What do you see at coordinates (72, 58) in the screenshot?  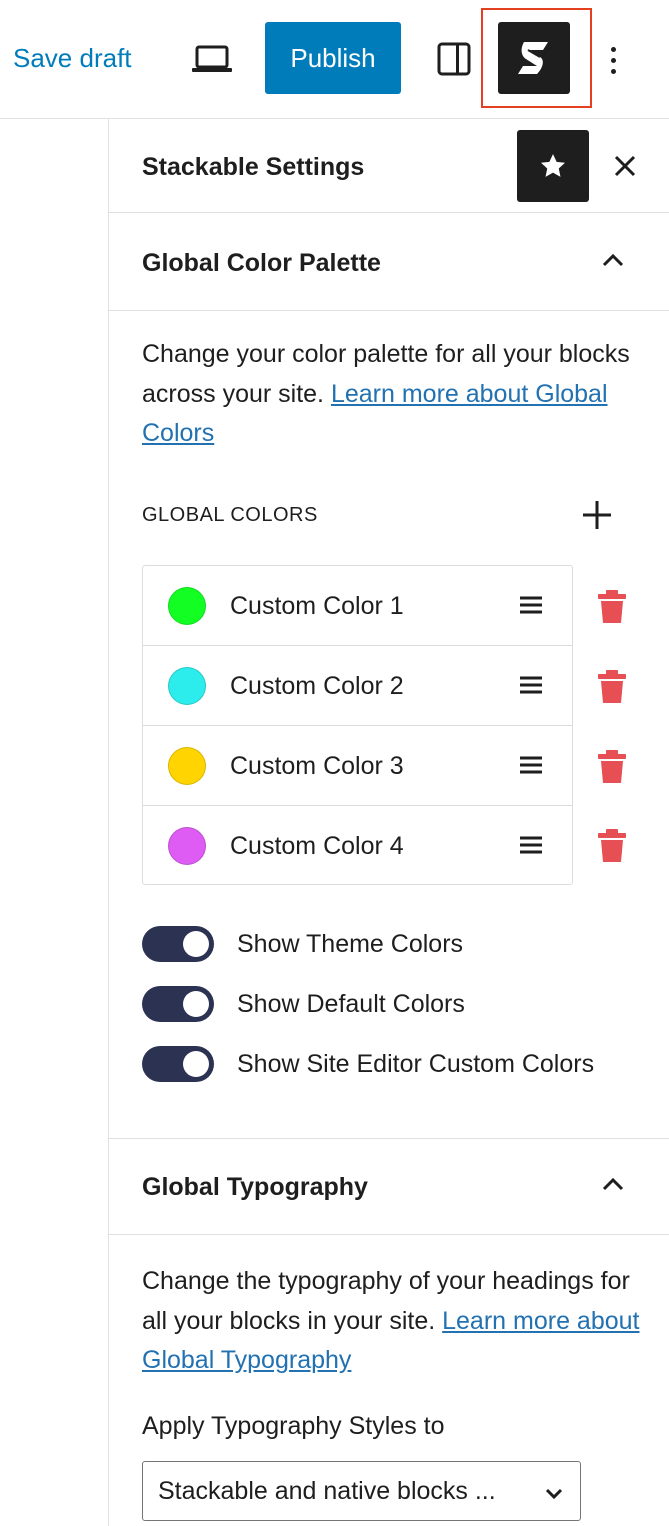 I see `save-draft-button: Save draft` at bounding box center [72, 58].